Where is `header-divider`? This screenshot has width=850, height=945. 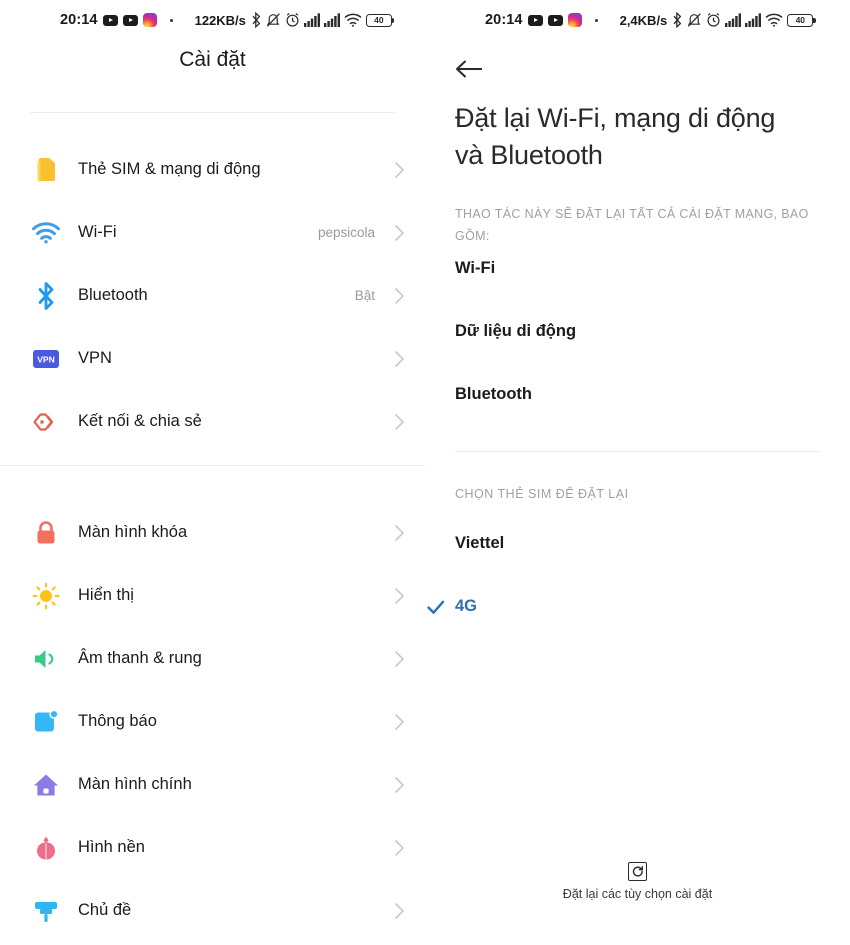
header-divider is located at coordinates (212, 112).